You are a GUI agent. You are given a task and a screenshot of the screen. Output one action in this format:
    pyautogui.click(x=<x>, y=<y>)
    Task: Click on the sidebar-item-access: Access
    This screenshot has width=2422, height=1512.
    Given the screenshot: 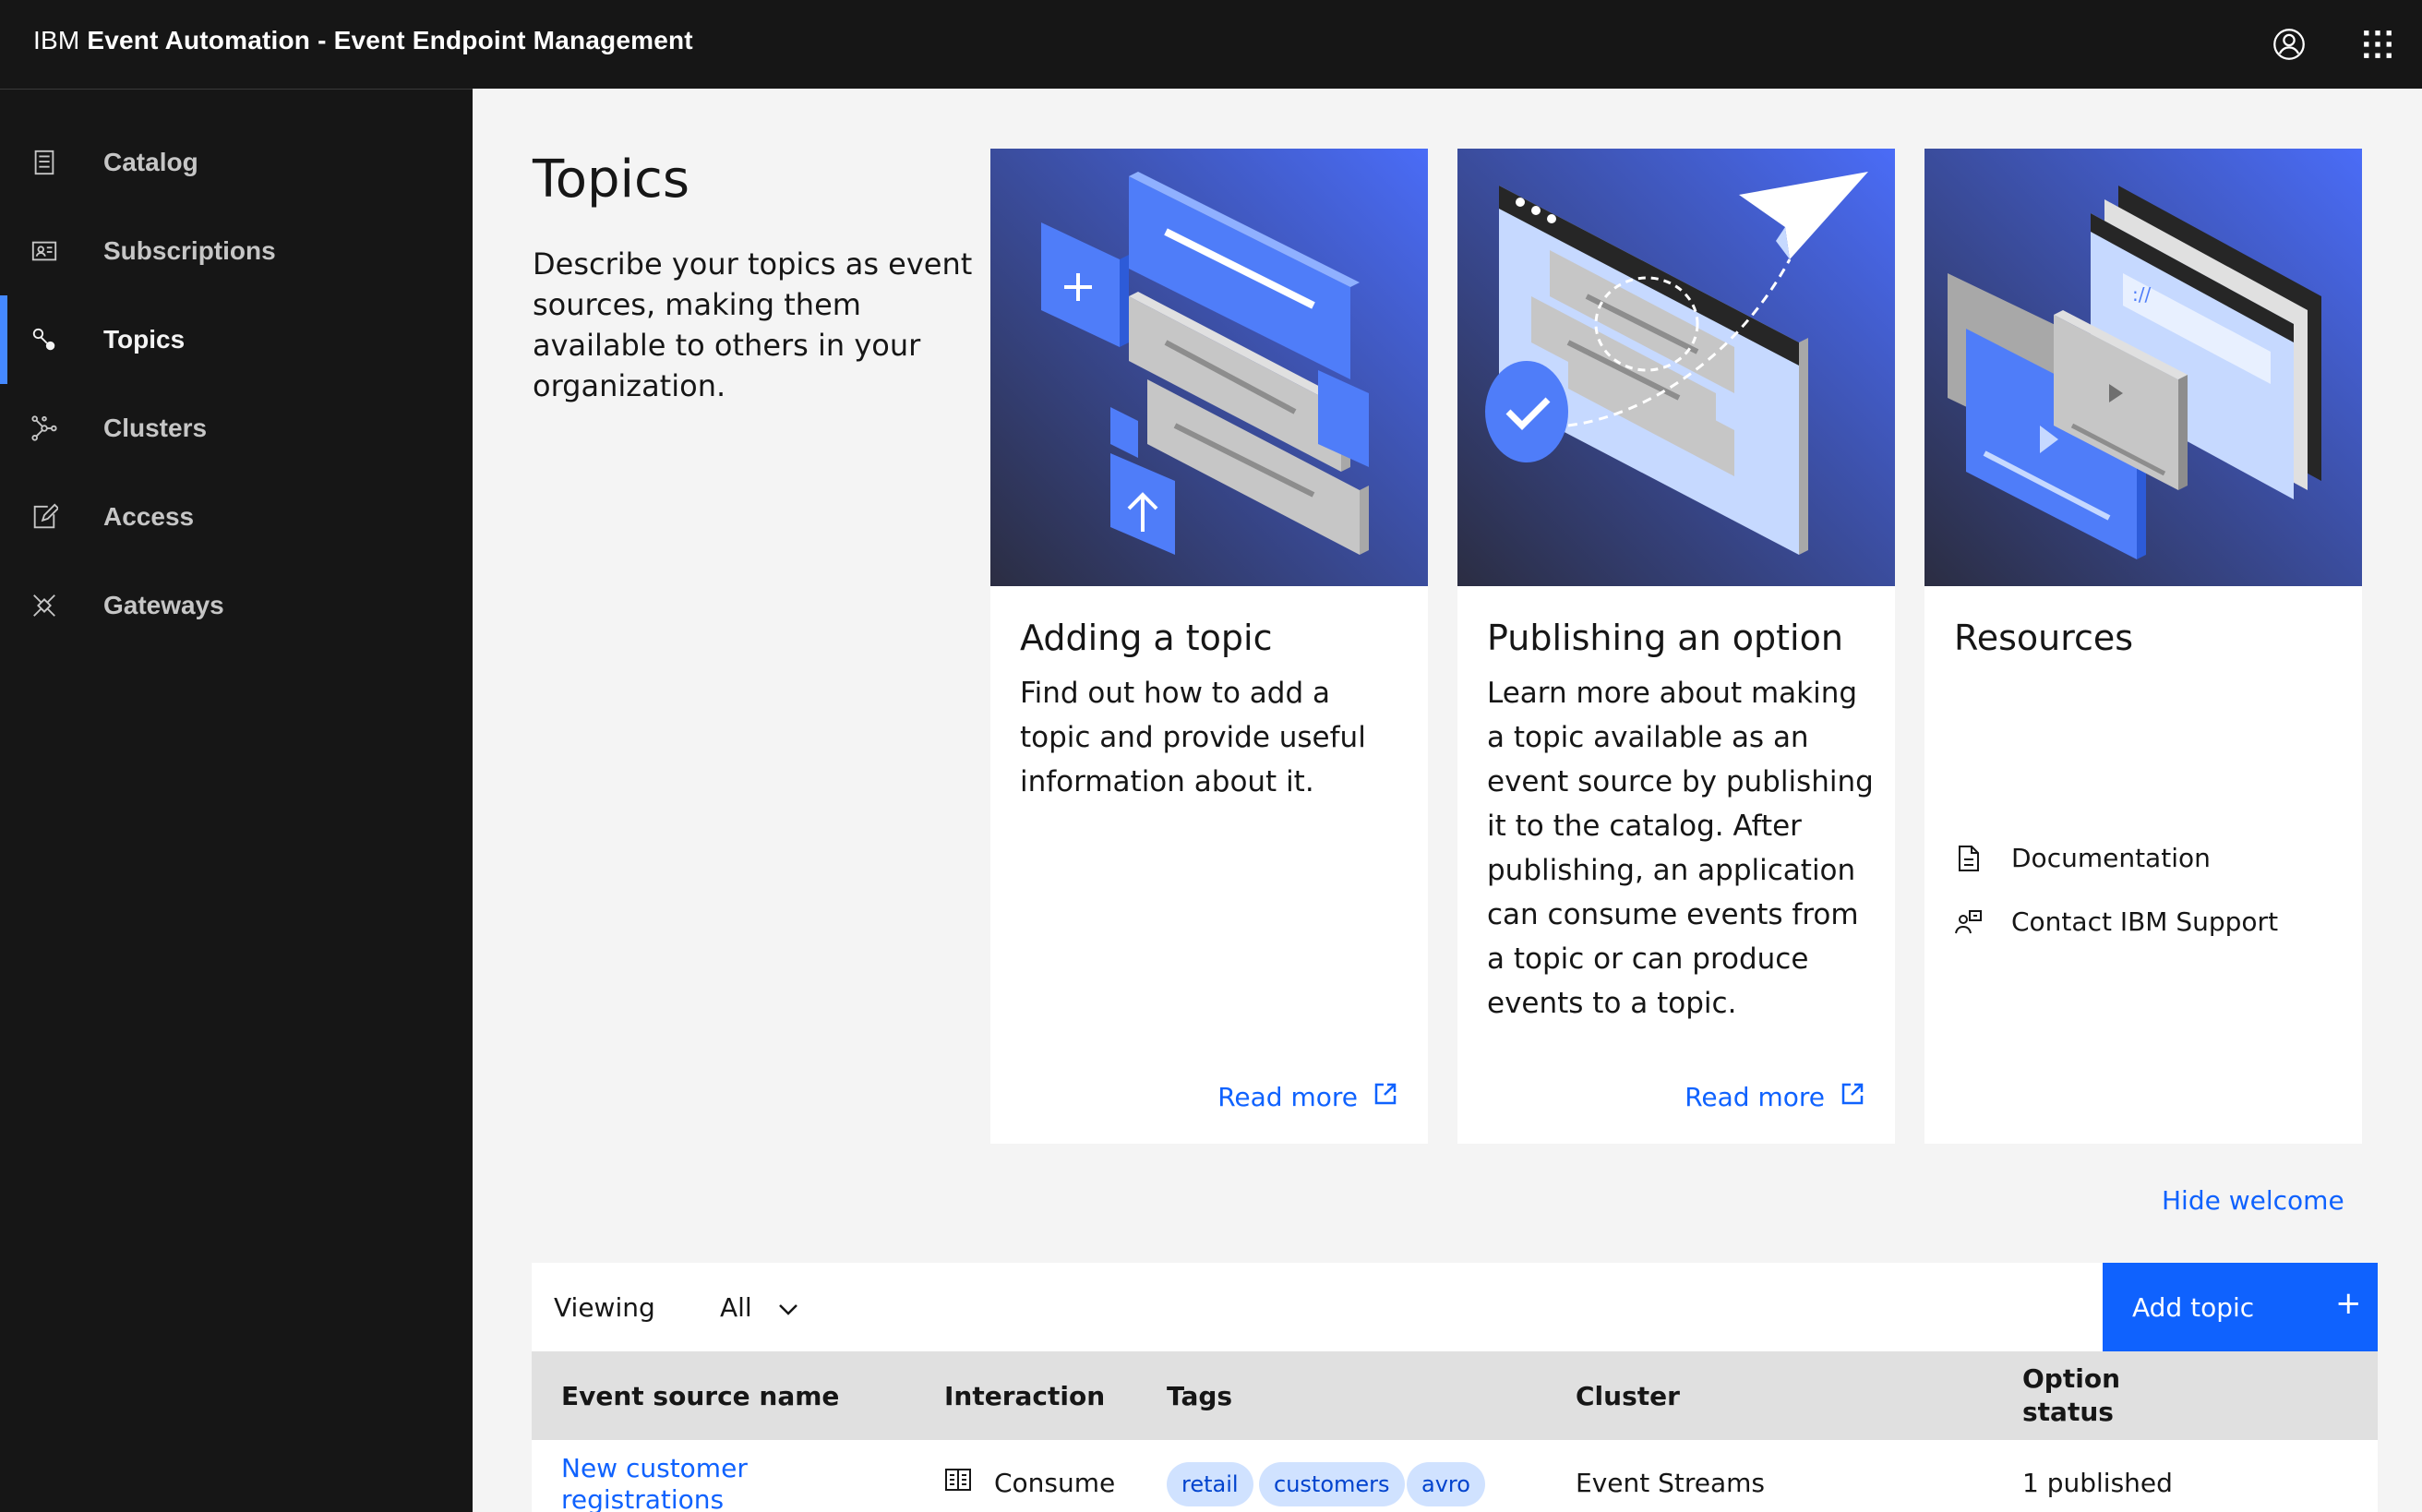 What is the action you would take?
    pyautogui.click(x=236, y=517)
    